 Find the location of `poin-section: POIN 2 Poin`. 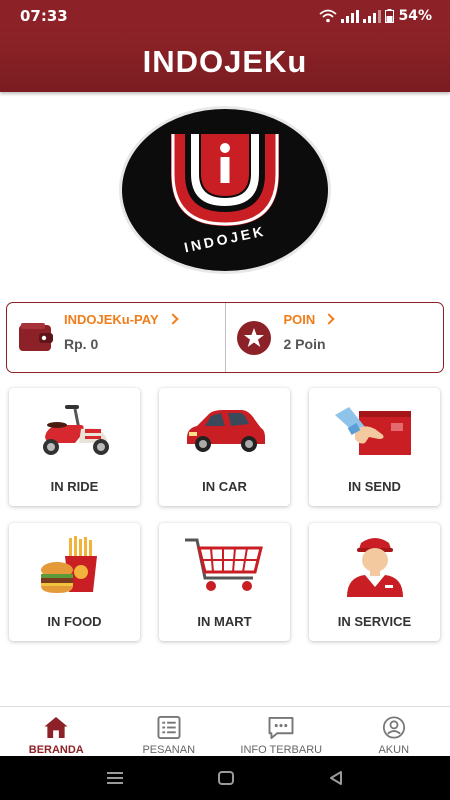

poin-section: POIN 2 Poin is located at coordinates (335, 337).